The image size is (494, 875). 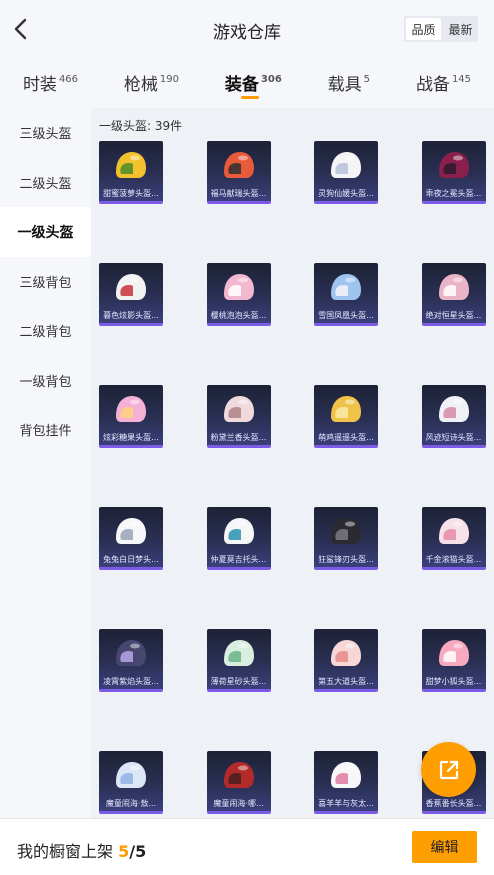 I want to click on share-button, so click(x=448, y=769).